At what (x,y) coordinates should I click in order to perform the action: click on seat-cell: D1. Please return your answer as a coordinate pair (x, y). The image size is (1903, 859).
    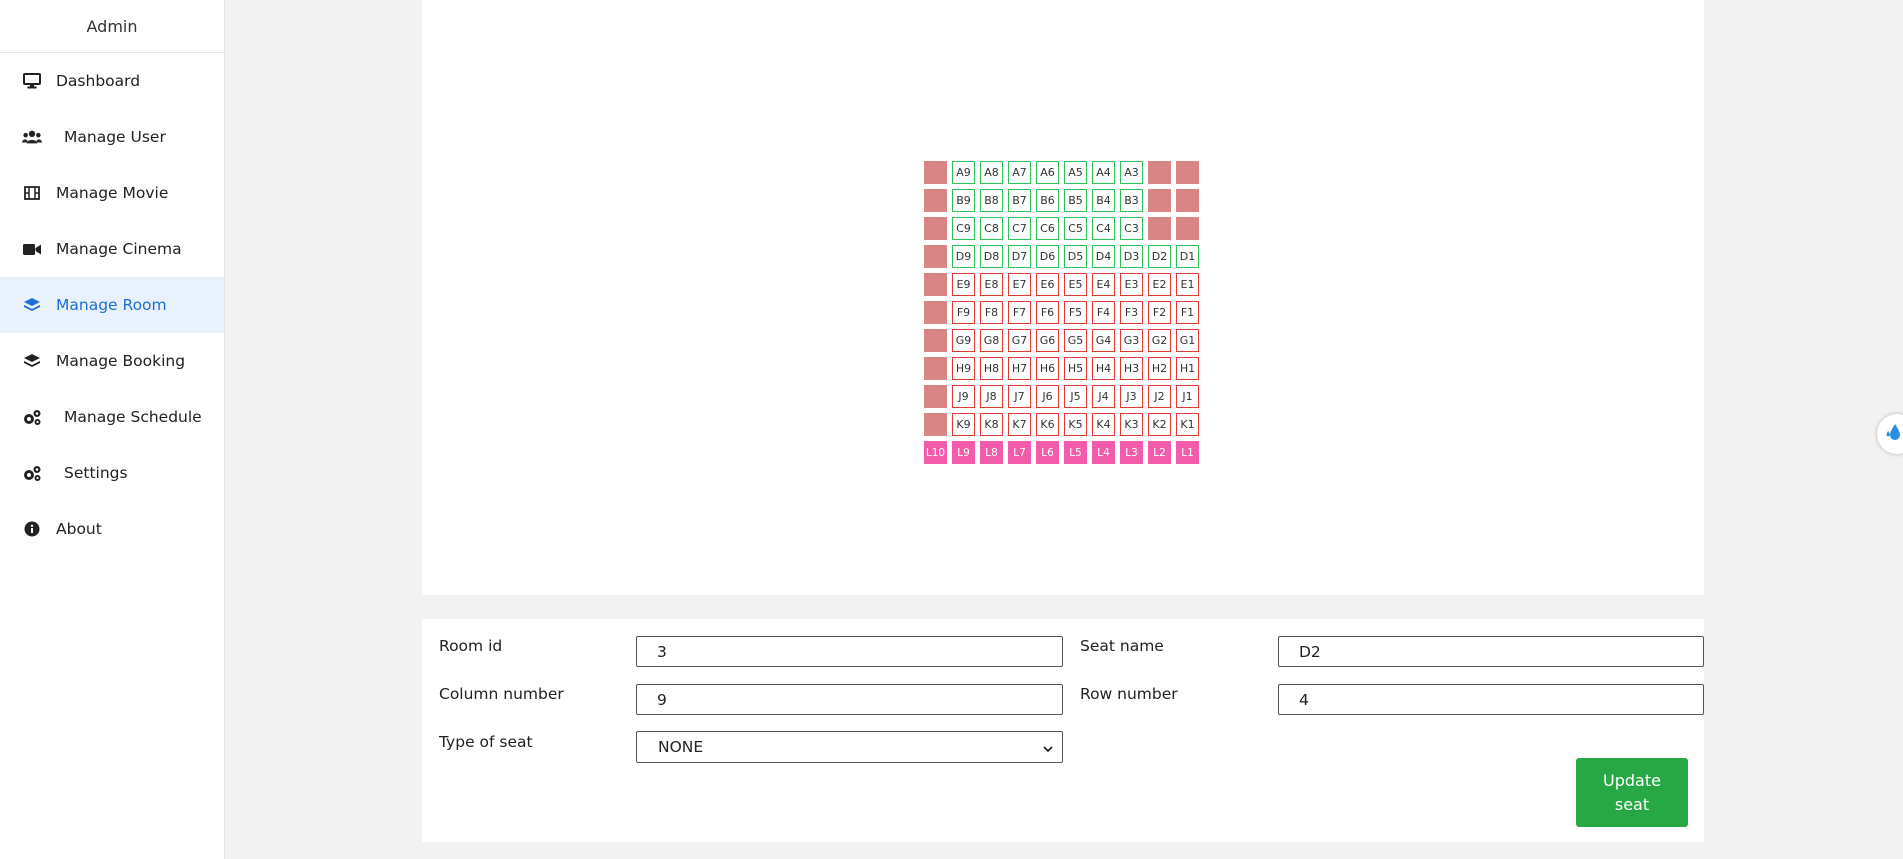
    Looking at the image, I should click on (1187, 256).